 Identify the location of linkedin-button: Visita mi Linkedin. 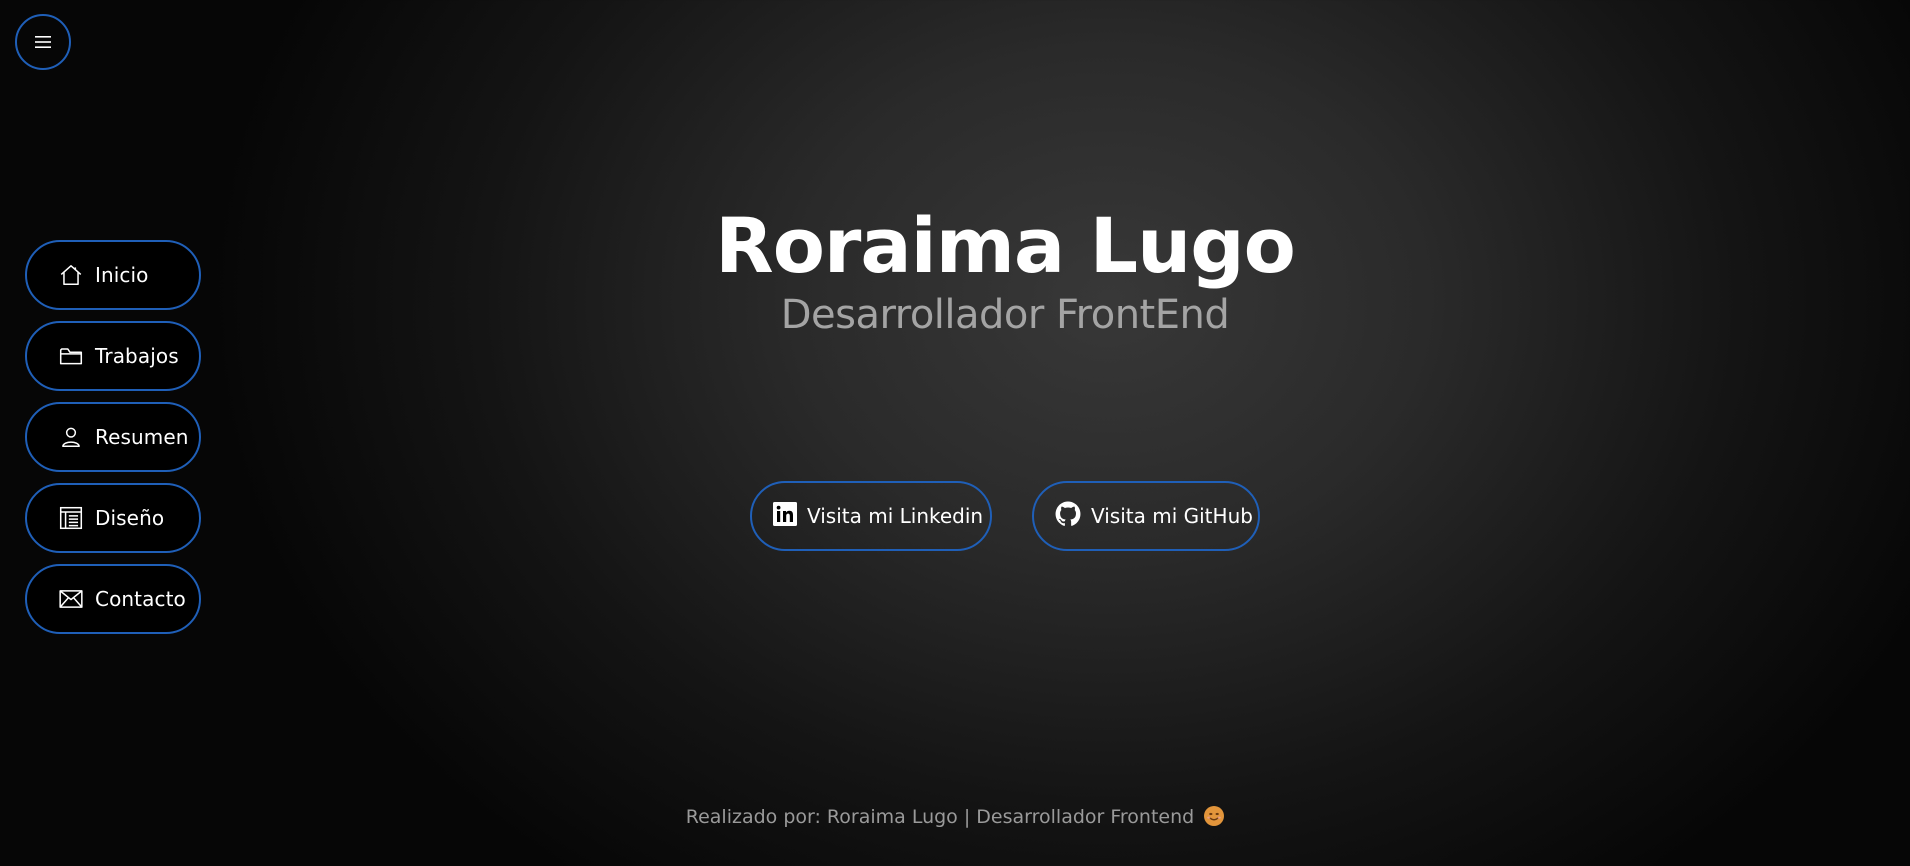
(871, 516).